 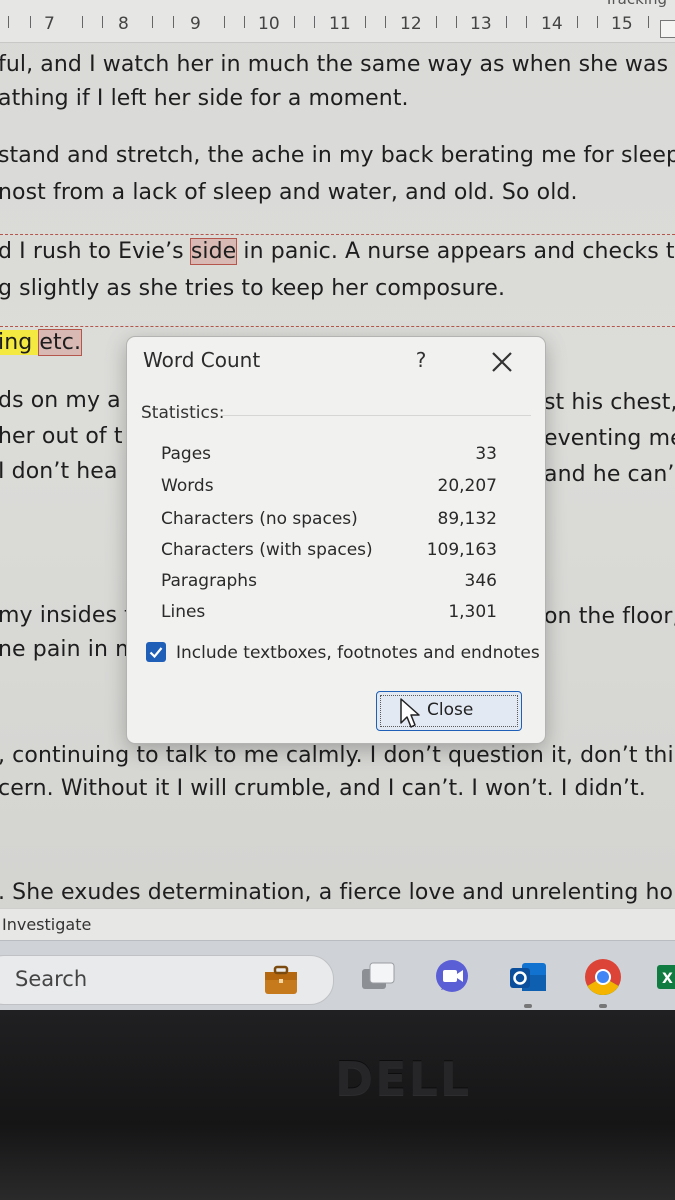 I want to click on stat-row-paragraphs: Paragraphs 346, so click(x=329, y=584).